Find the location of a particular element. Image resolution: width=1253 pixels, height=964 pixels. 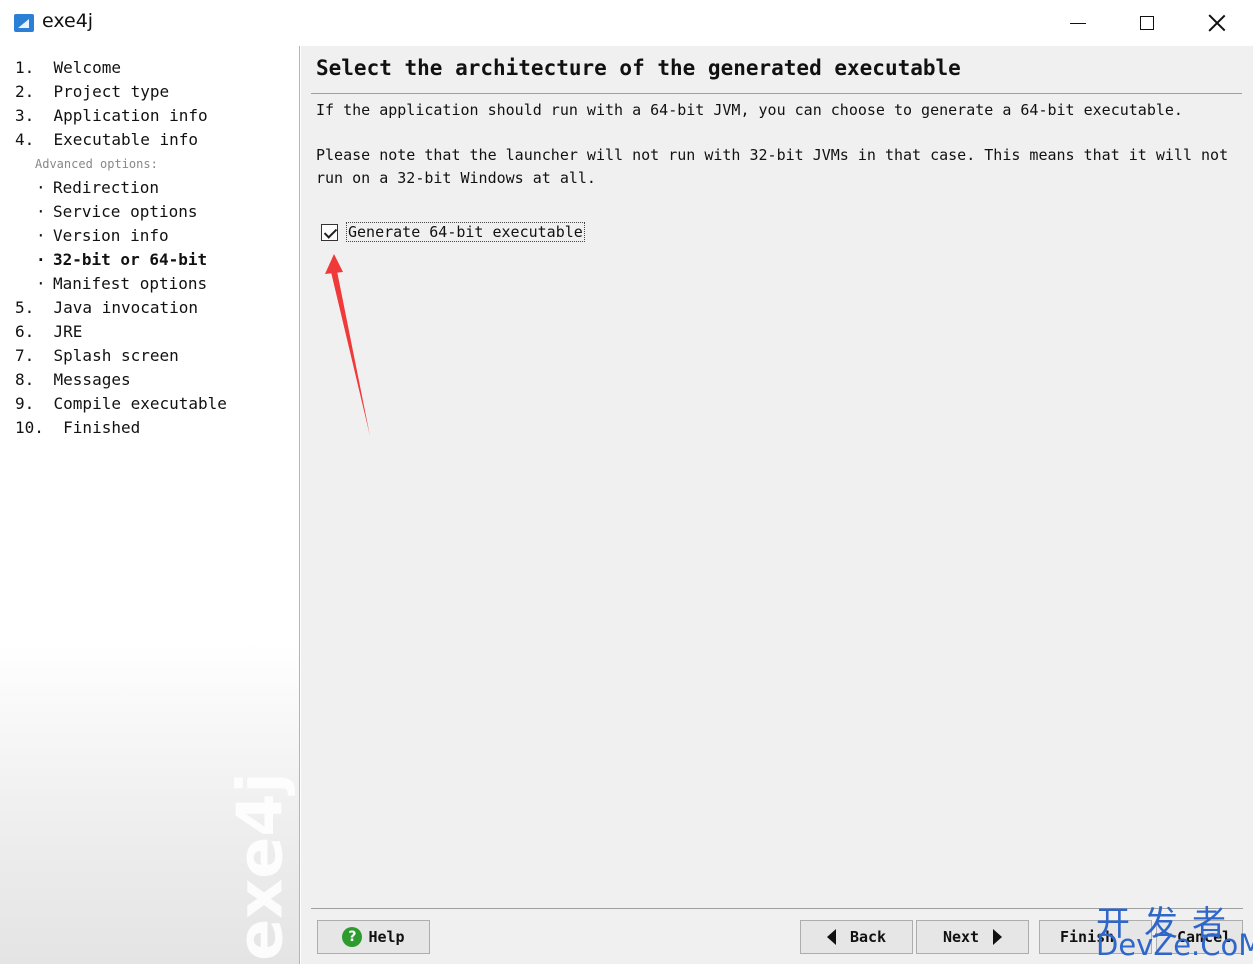

minimize-button is located at coordinates (1078, 23).